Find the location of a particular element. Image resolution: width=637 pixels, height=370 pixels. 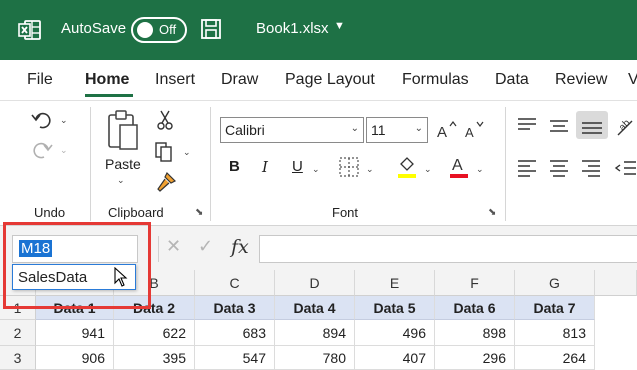

undo-icon is located at coordinates (42, 120).